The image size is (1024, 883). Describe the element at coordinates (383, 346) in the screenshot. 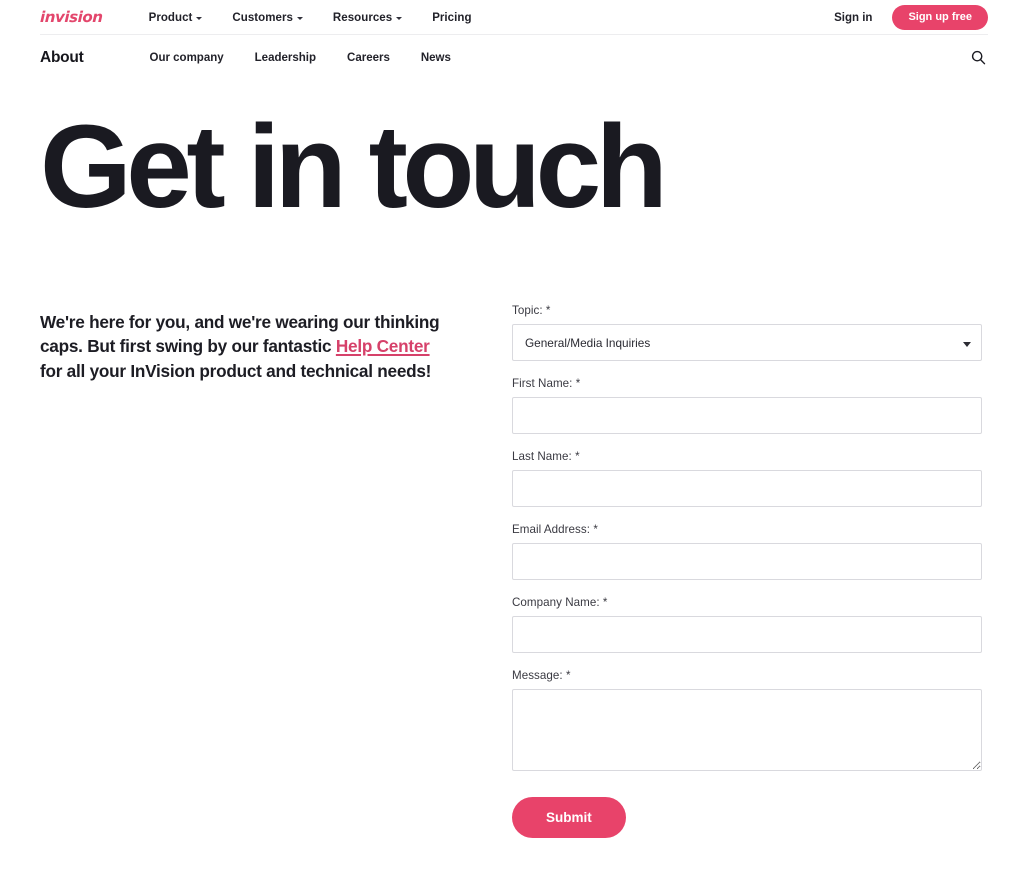

I see `help-center-link: Help Center` at that location.